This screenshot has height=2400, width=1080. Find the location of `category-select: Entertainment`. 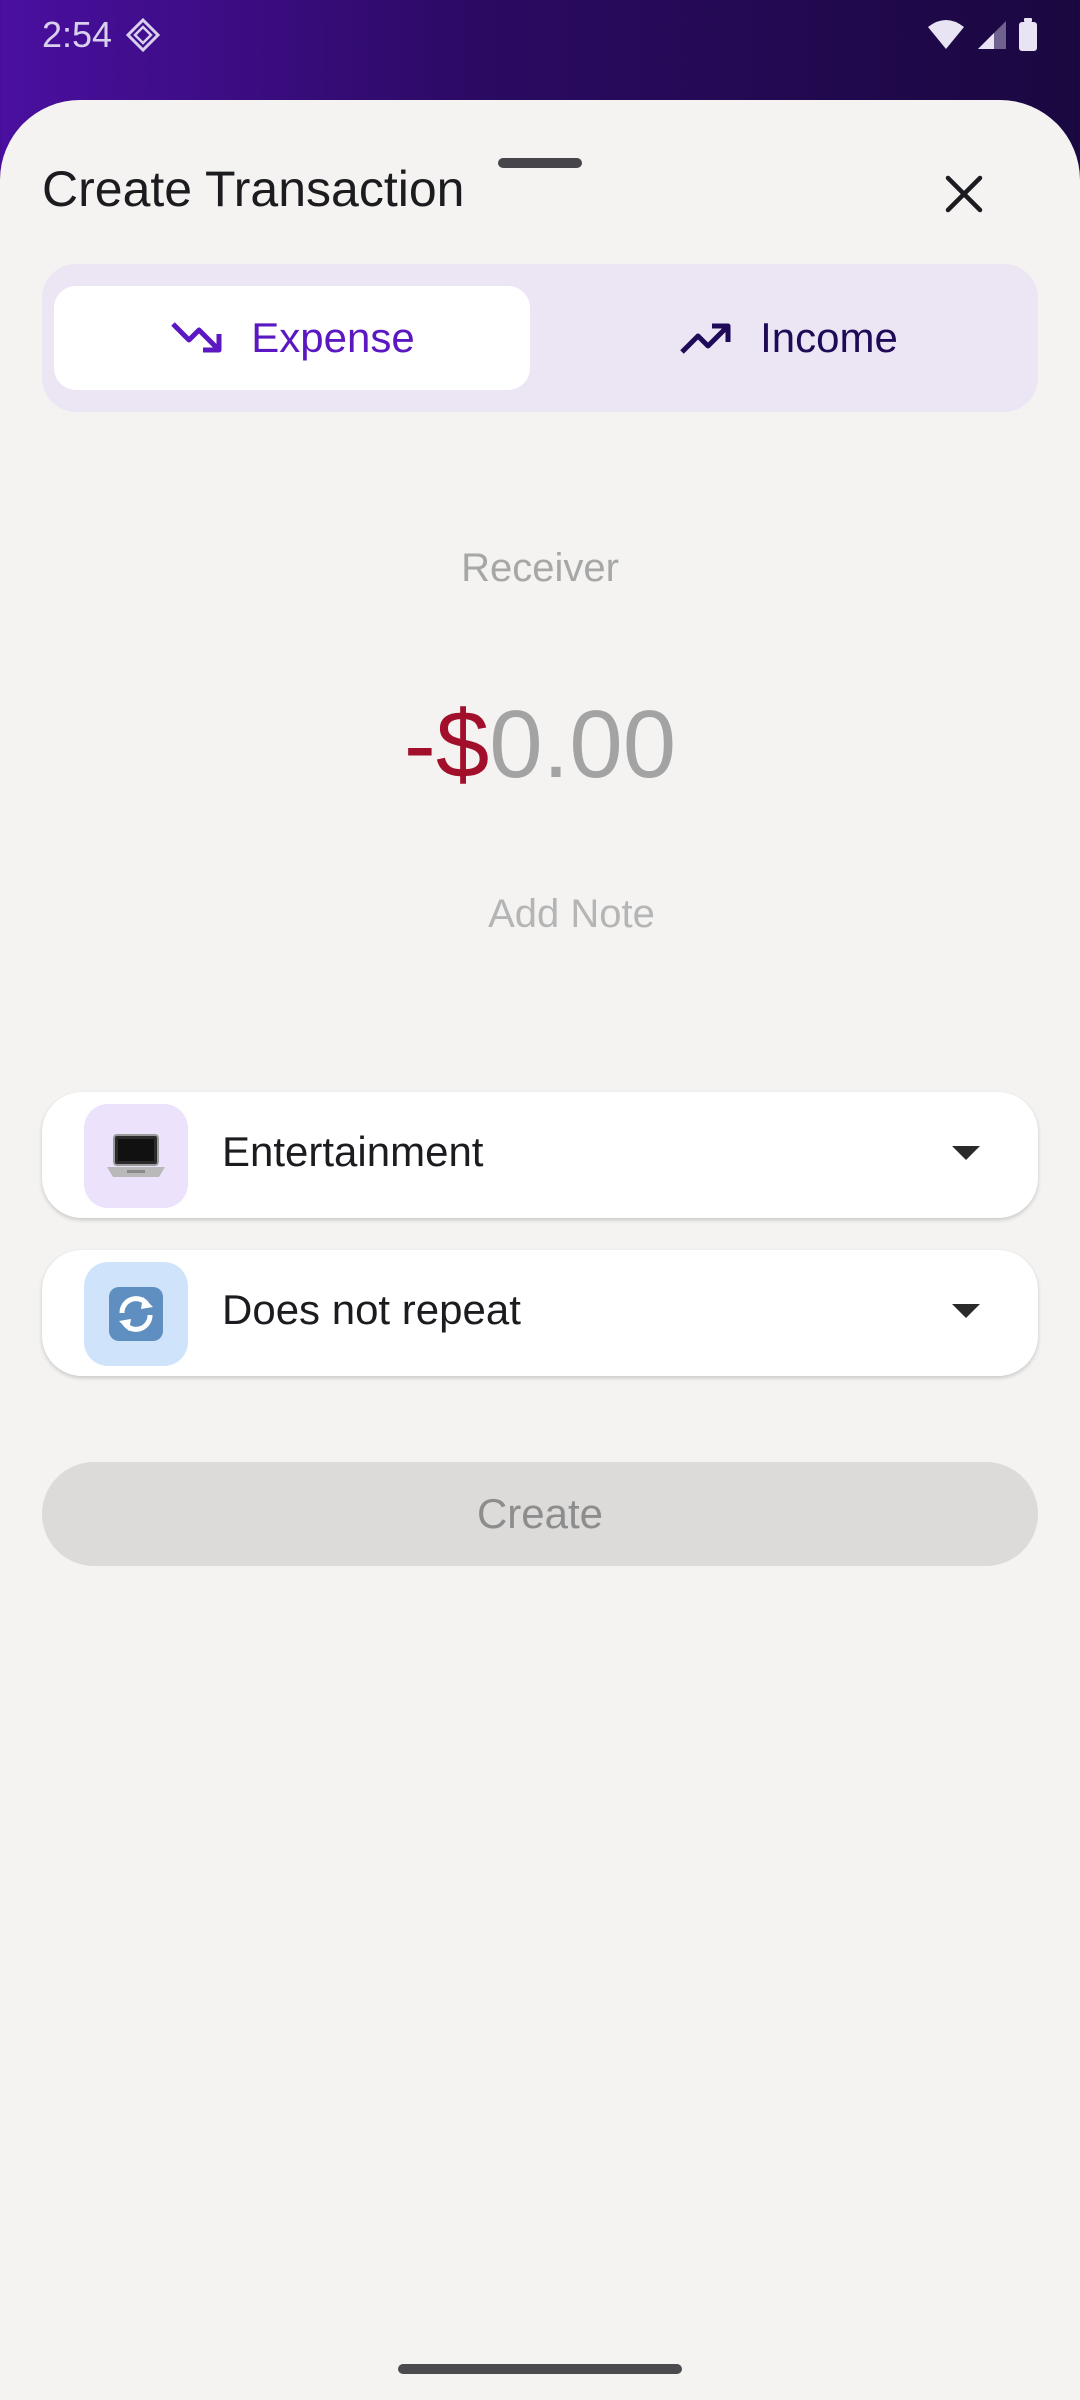

category-select: Entertainment is located at coordinates (540, 1155).